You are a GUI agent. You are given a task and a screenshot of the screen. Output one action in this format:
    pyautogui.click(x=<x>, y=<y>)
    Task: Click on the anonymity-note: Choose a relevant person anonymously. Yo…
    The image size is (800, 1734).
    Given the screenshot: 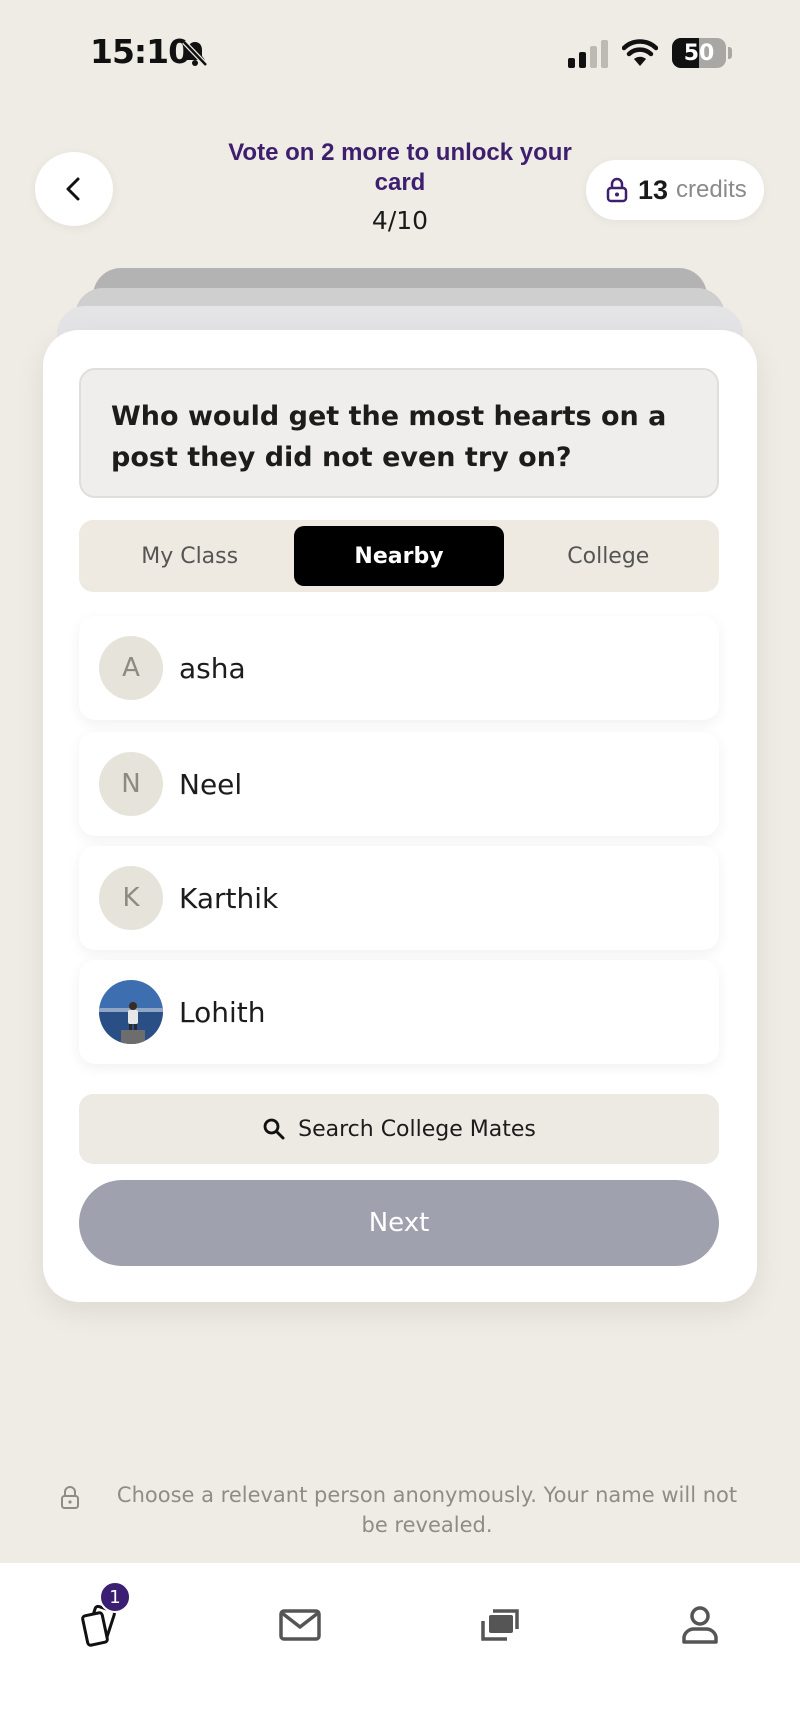 What is the action you would take?
    pyautogui.click(x=406, y=1510)
    